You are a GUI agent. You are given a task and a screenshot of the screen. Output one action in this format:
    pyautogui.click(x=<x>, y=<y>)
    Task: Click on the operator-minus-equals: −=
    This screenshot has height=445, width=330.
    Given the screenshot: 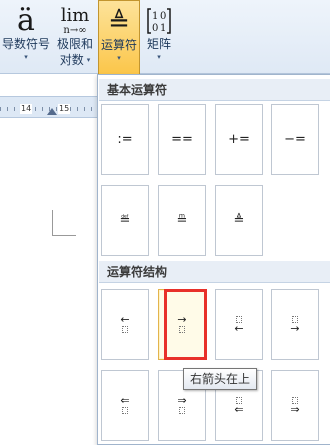 What is the action you would take?
    pyautogui.click(x=295, y=139)
    